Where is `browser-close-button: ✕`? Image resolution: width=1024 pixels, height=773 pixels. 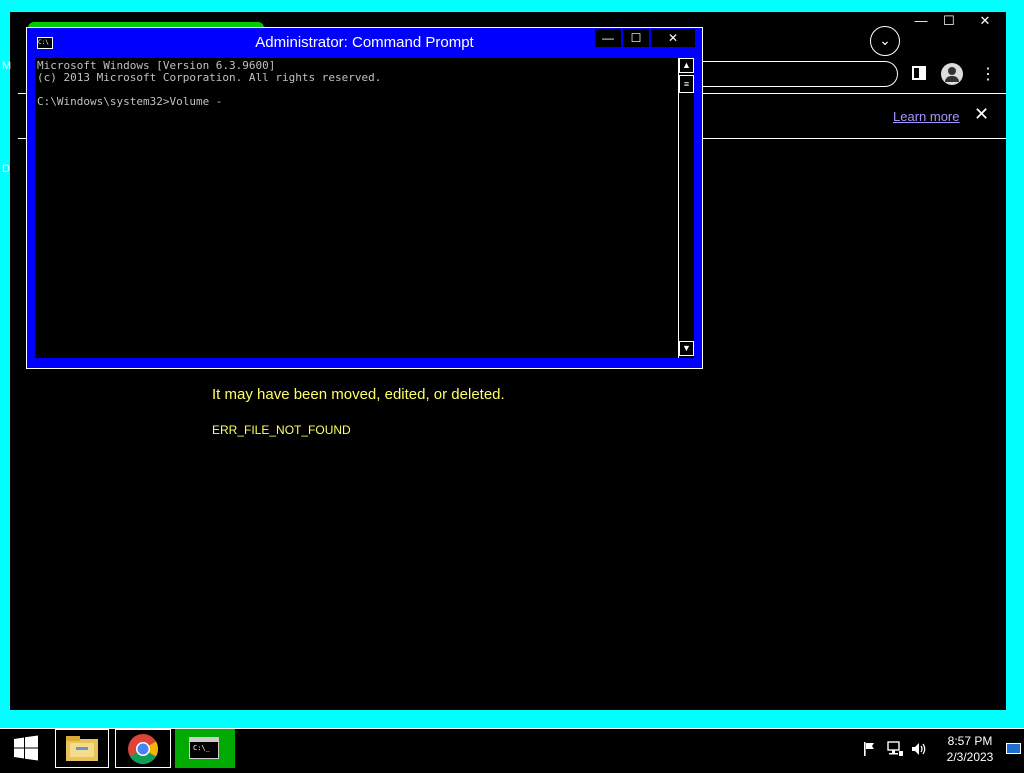
browser-close-button: ✕ is located at coordinates (985, 21).